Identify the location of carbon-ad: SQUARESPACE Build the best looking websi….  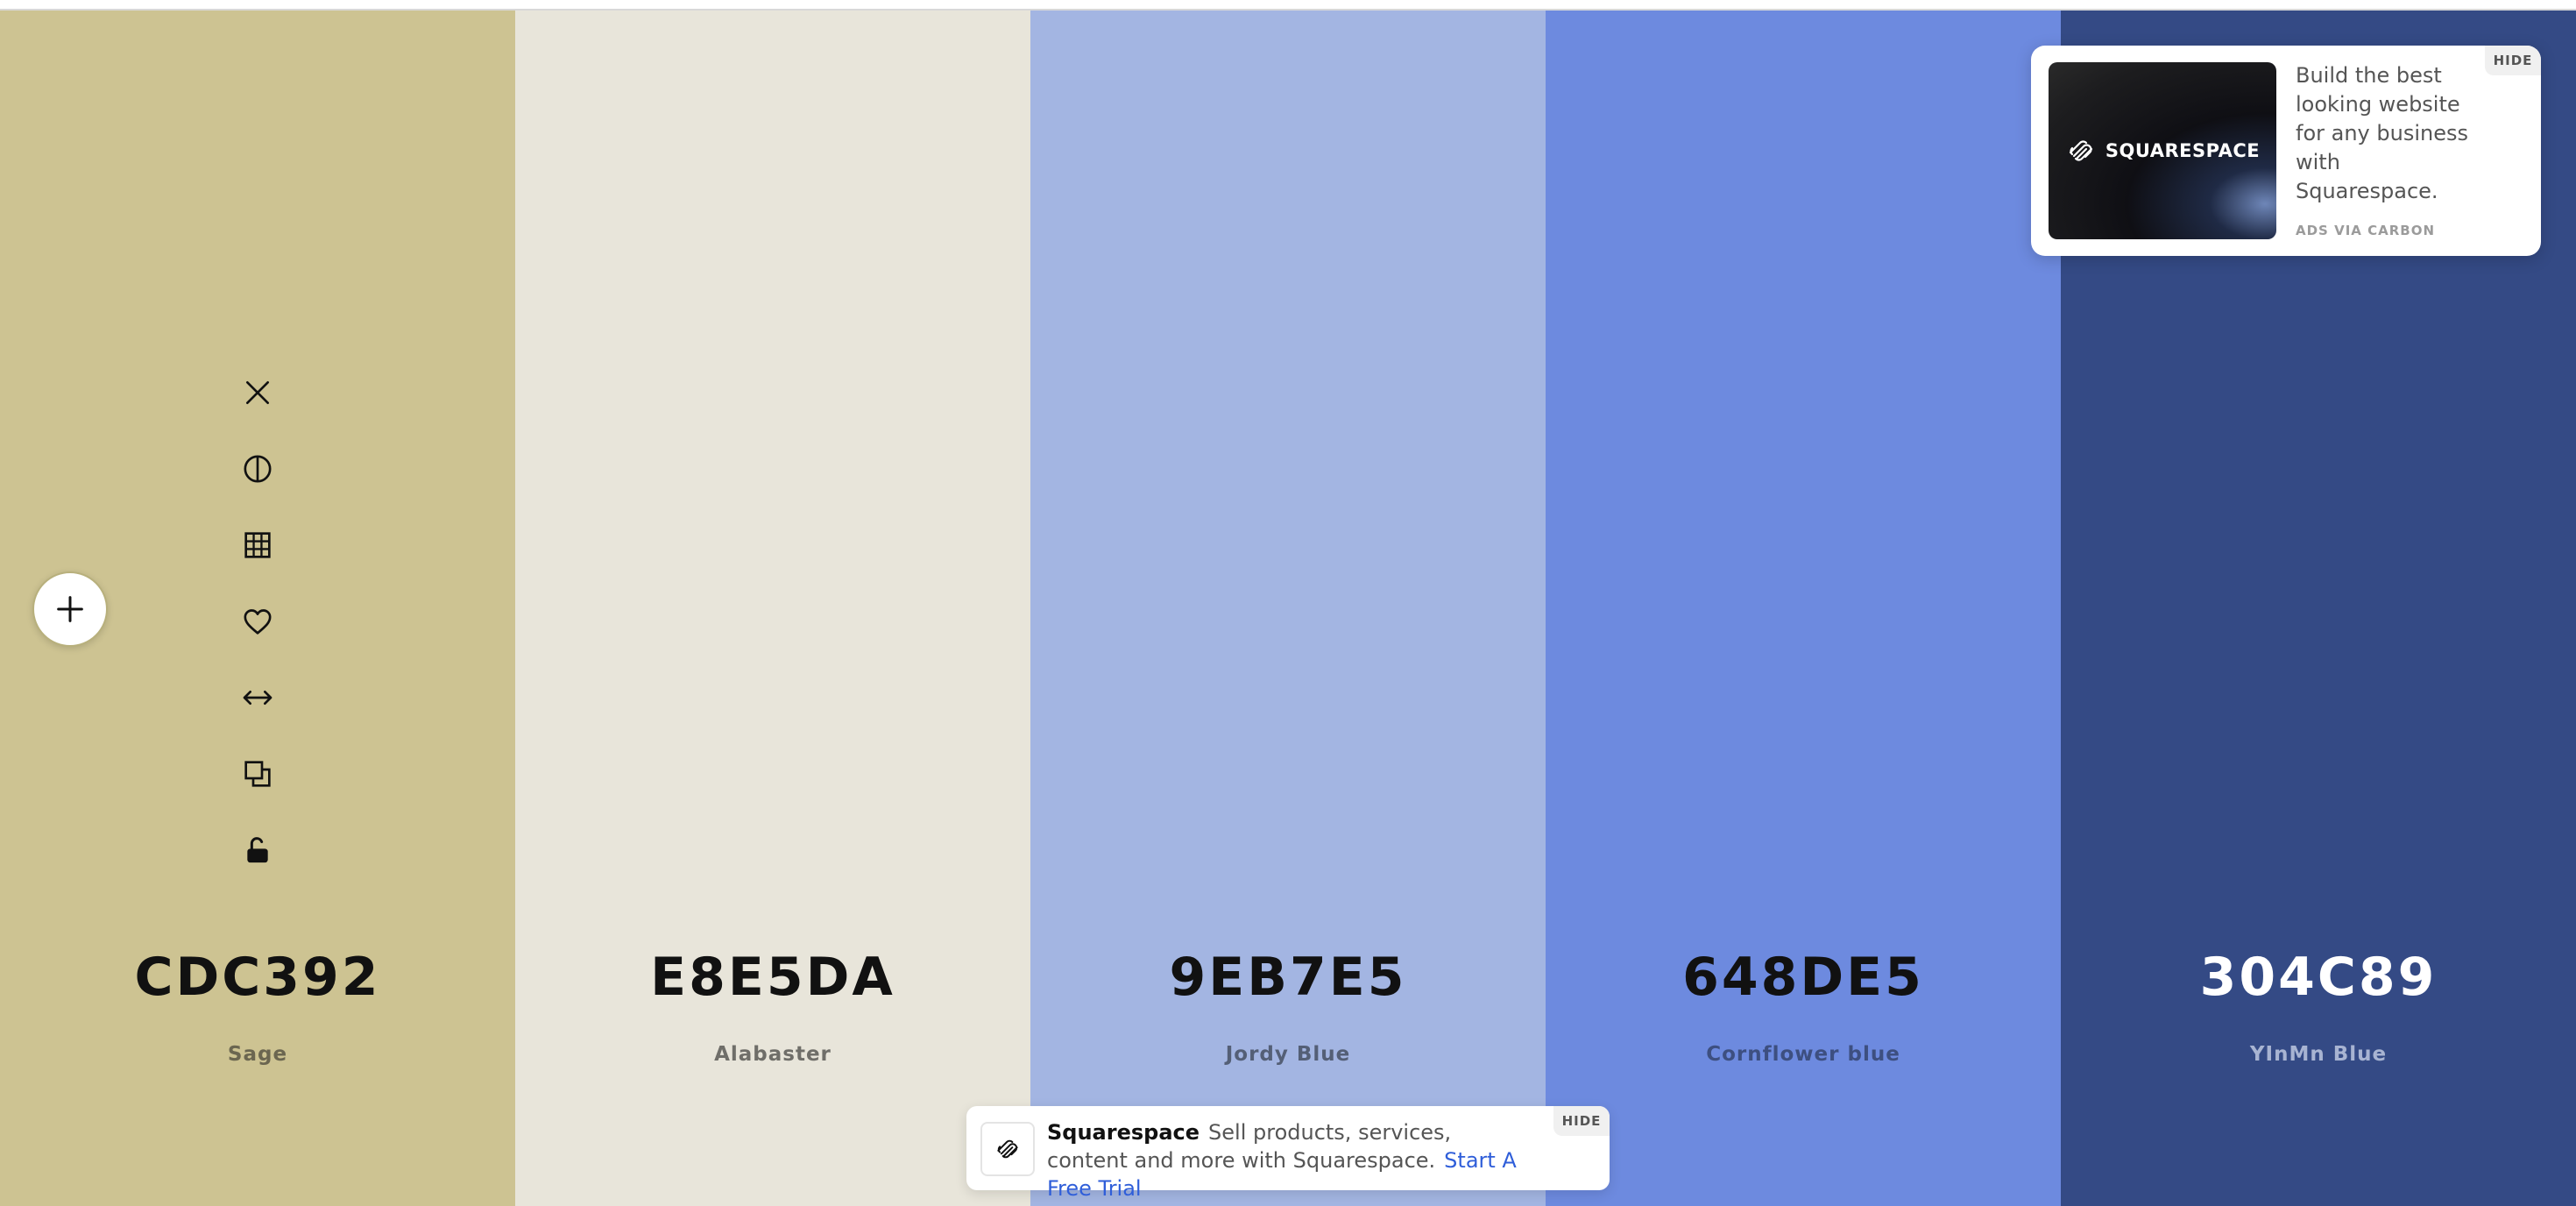
(2286, 151).